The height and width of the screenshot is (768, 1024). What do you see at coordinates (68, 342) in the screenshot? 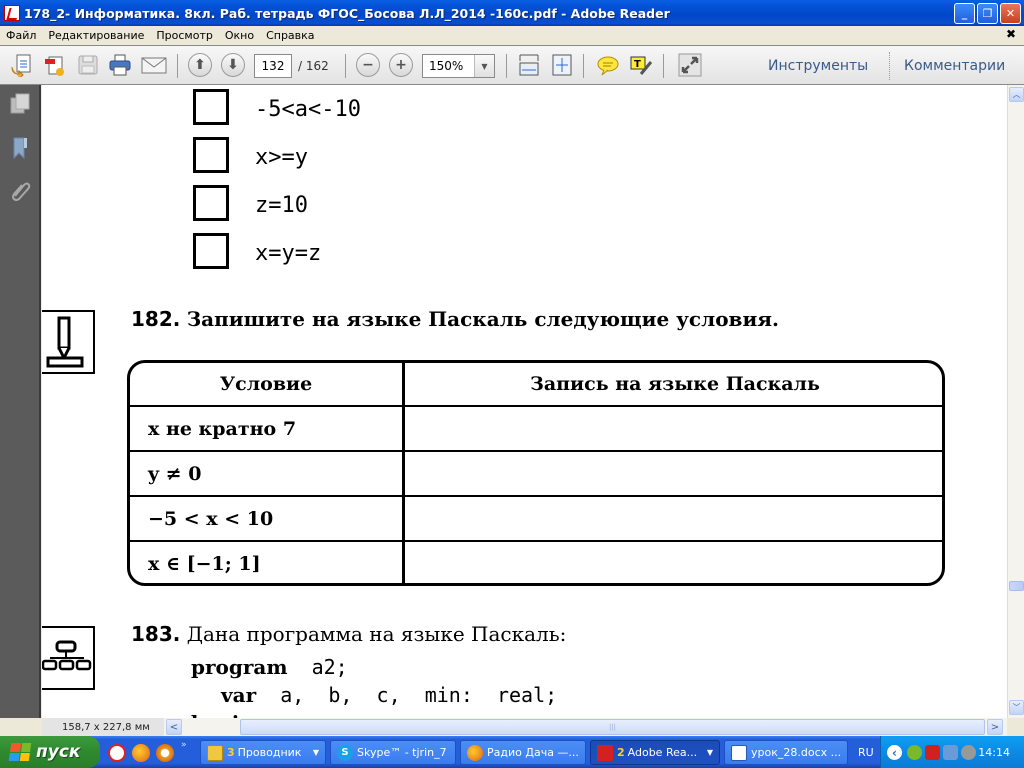
I see `write-task-marker` at bounding box center [68, 342].